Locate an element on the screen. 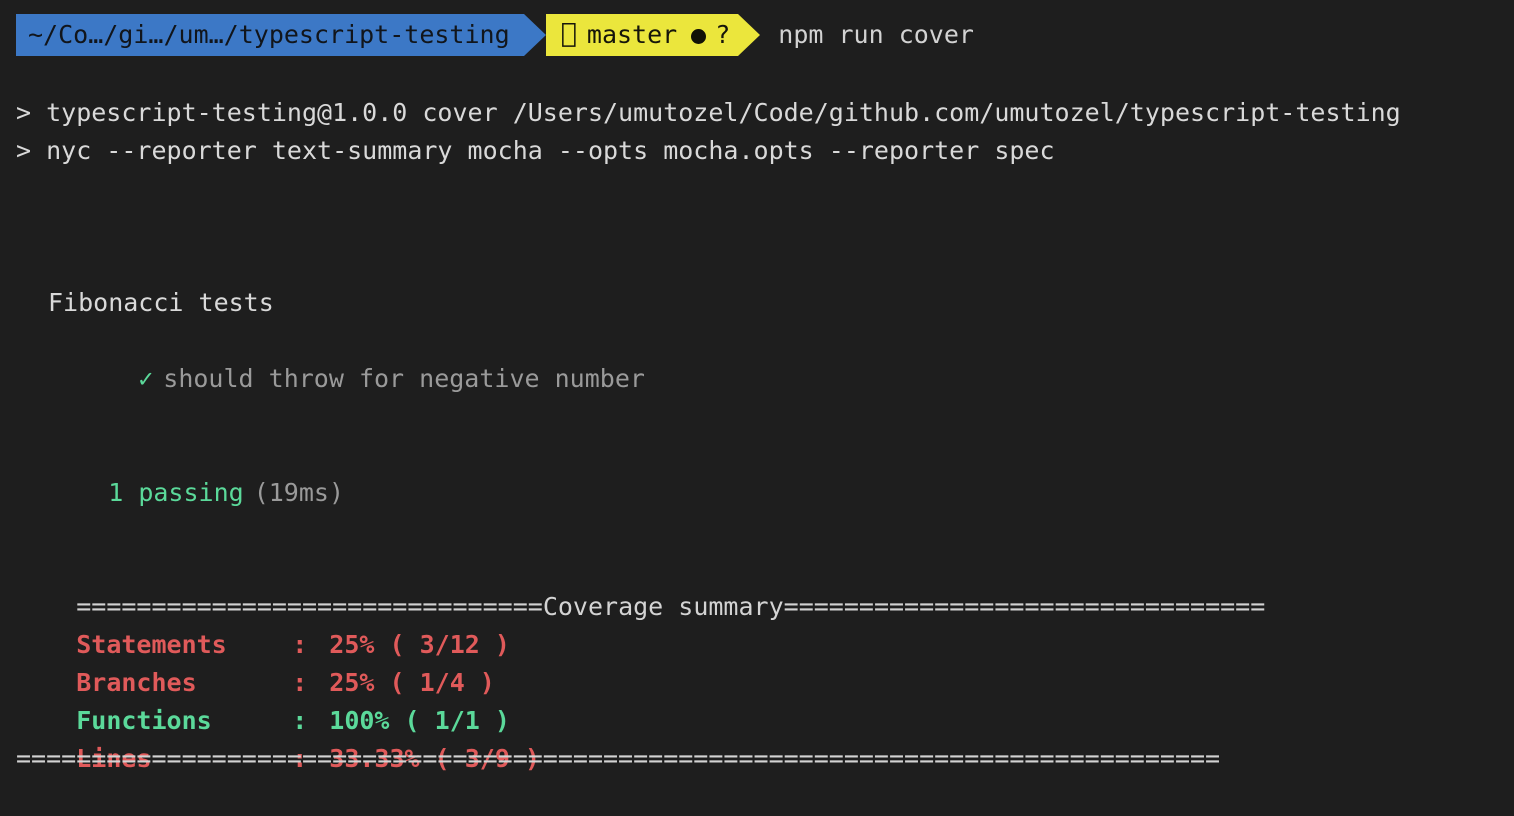 This screenshot has height=816, width=1514. prompt-git-segment:  master ? is located at coordinates (642, 35).